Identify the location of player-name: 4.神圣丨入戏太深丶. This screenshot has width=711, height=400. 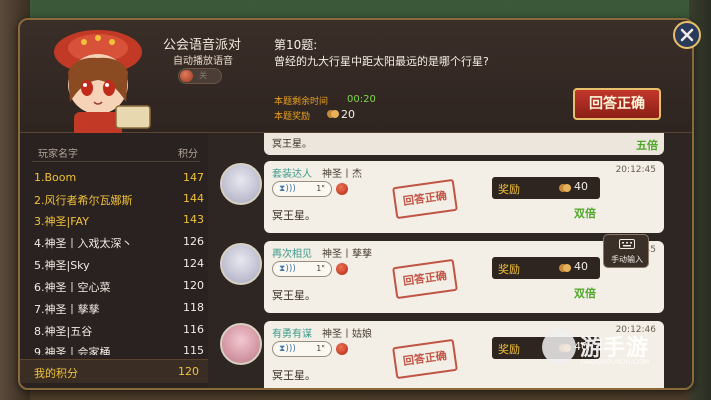
(83, 243).